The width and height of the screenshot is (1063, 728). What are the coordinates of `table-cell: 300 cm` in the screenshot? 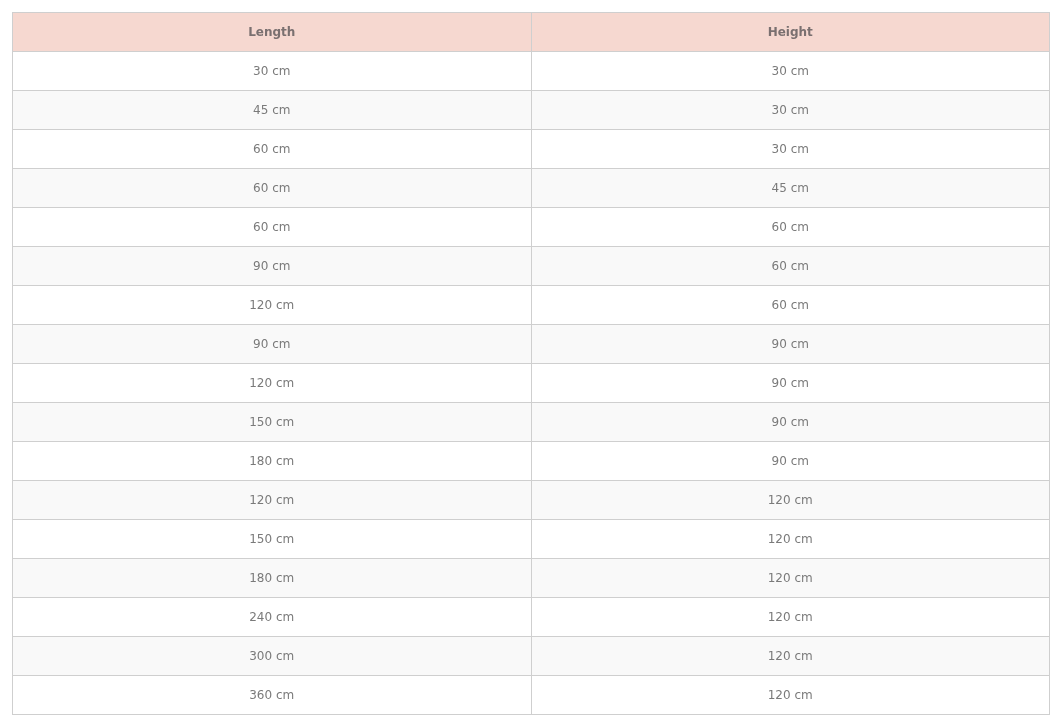 It's located at (271, 656).